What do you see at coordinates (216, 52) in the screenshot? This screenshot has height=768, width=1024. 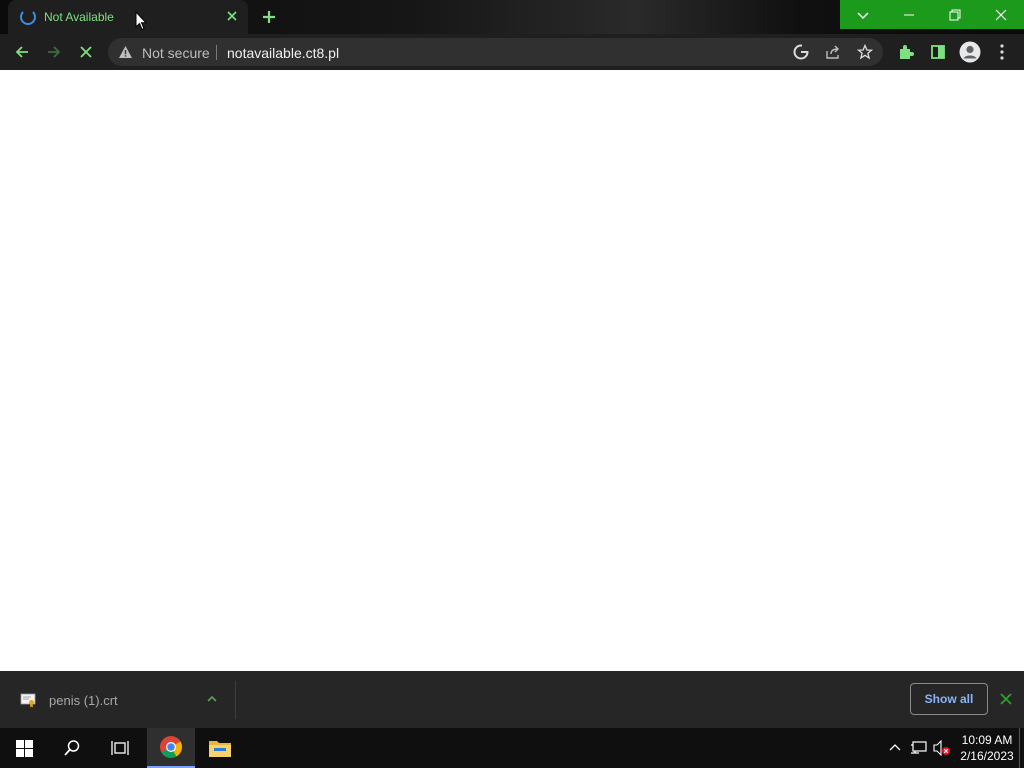 I see `address-separator` at bounding box center [216, 52].